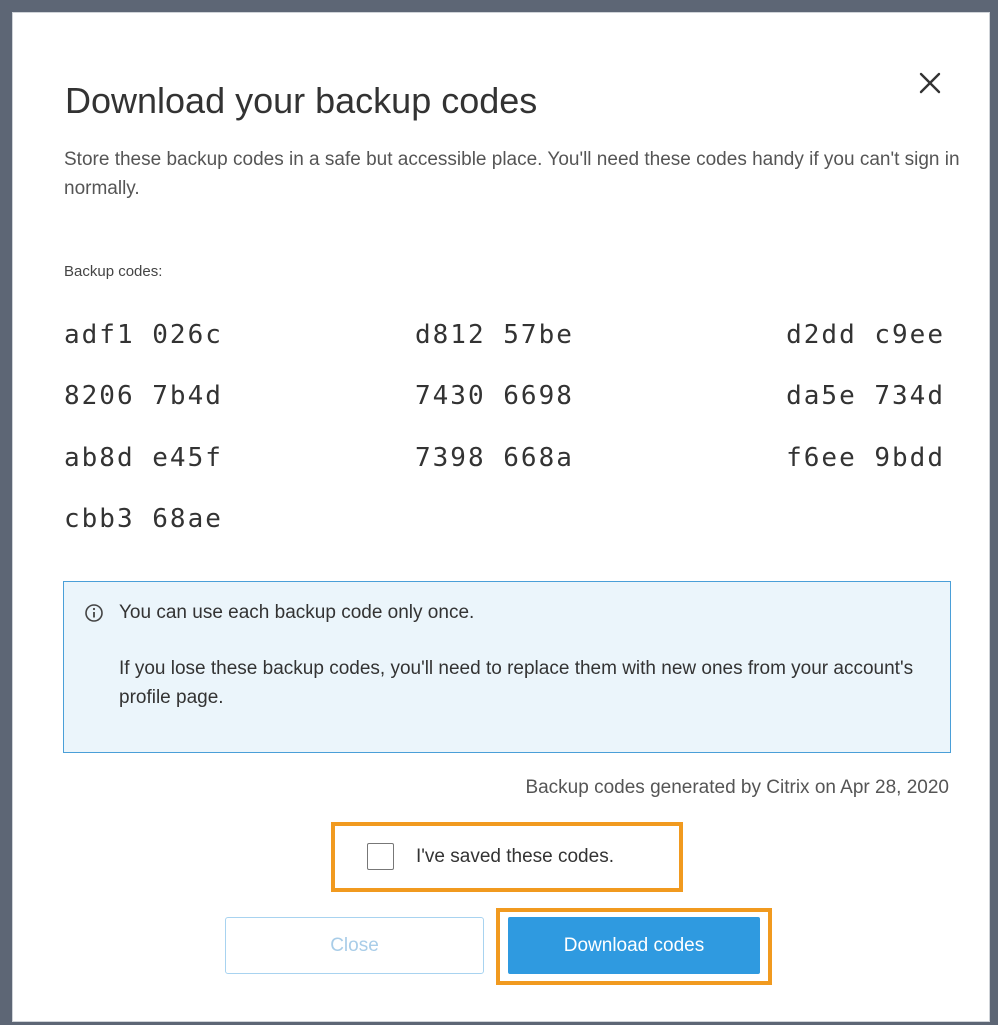 This screenshot has width=998, height=1025. Describe the element at coordinates (930, 83) in the screenshot. I see `close-icon` at that location.